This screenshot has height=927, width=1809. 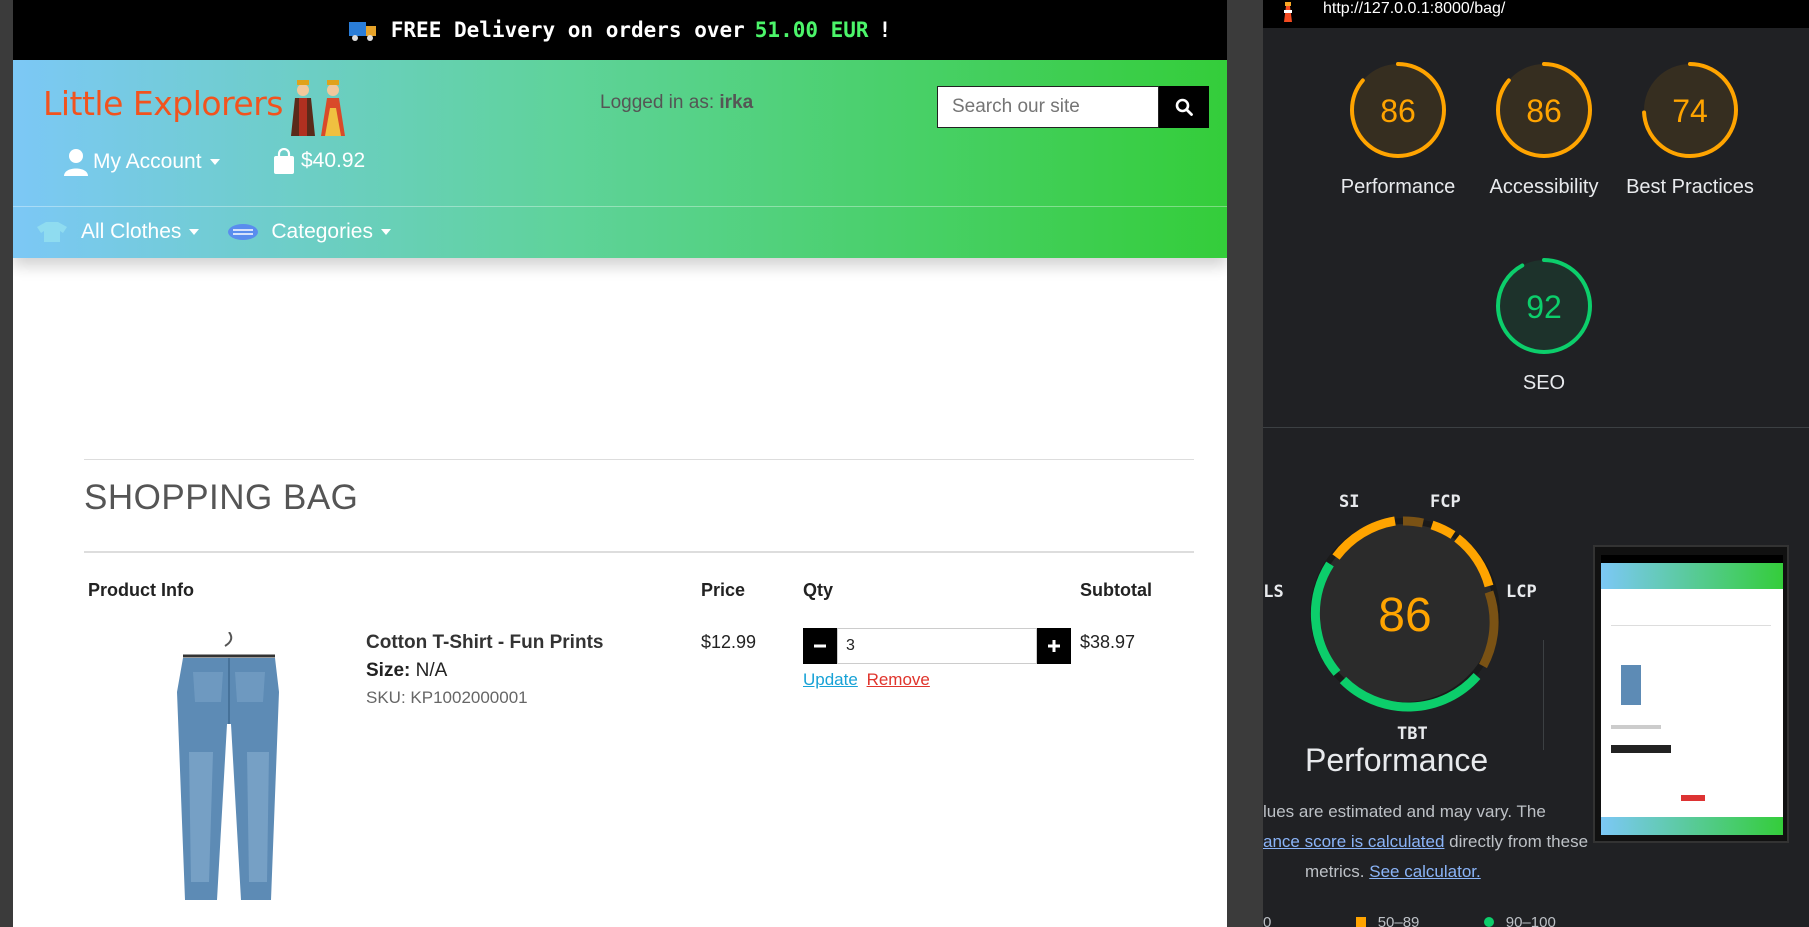 I want to click on plus-icon, so click(x=1054, y=646).